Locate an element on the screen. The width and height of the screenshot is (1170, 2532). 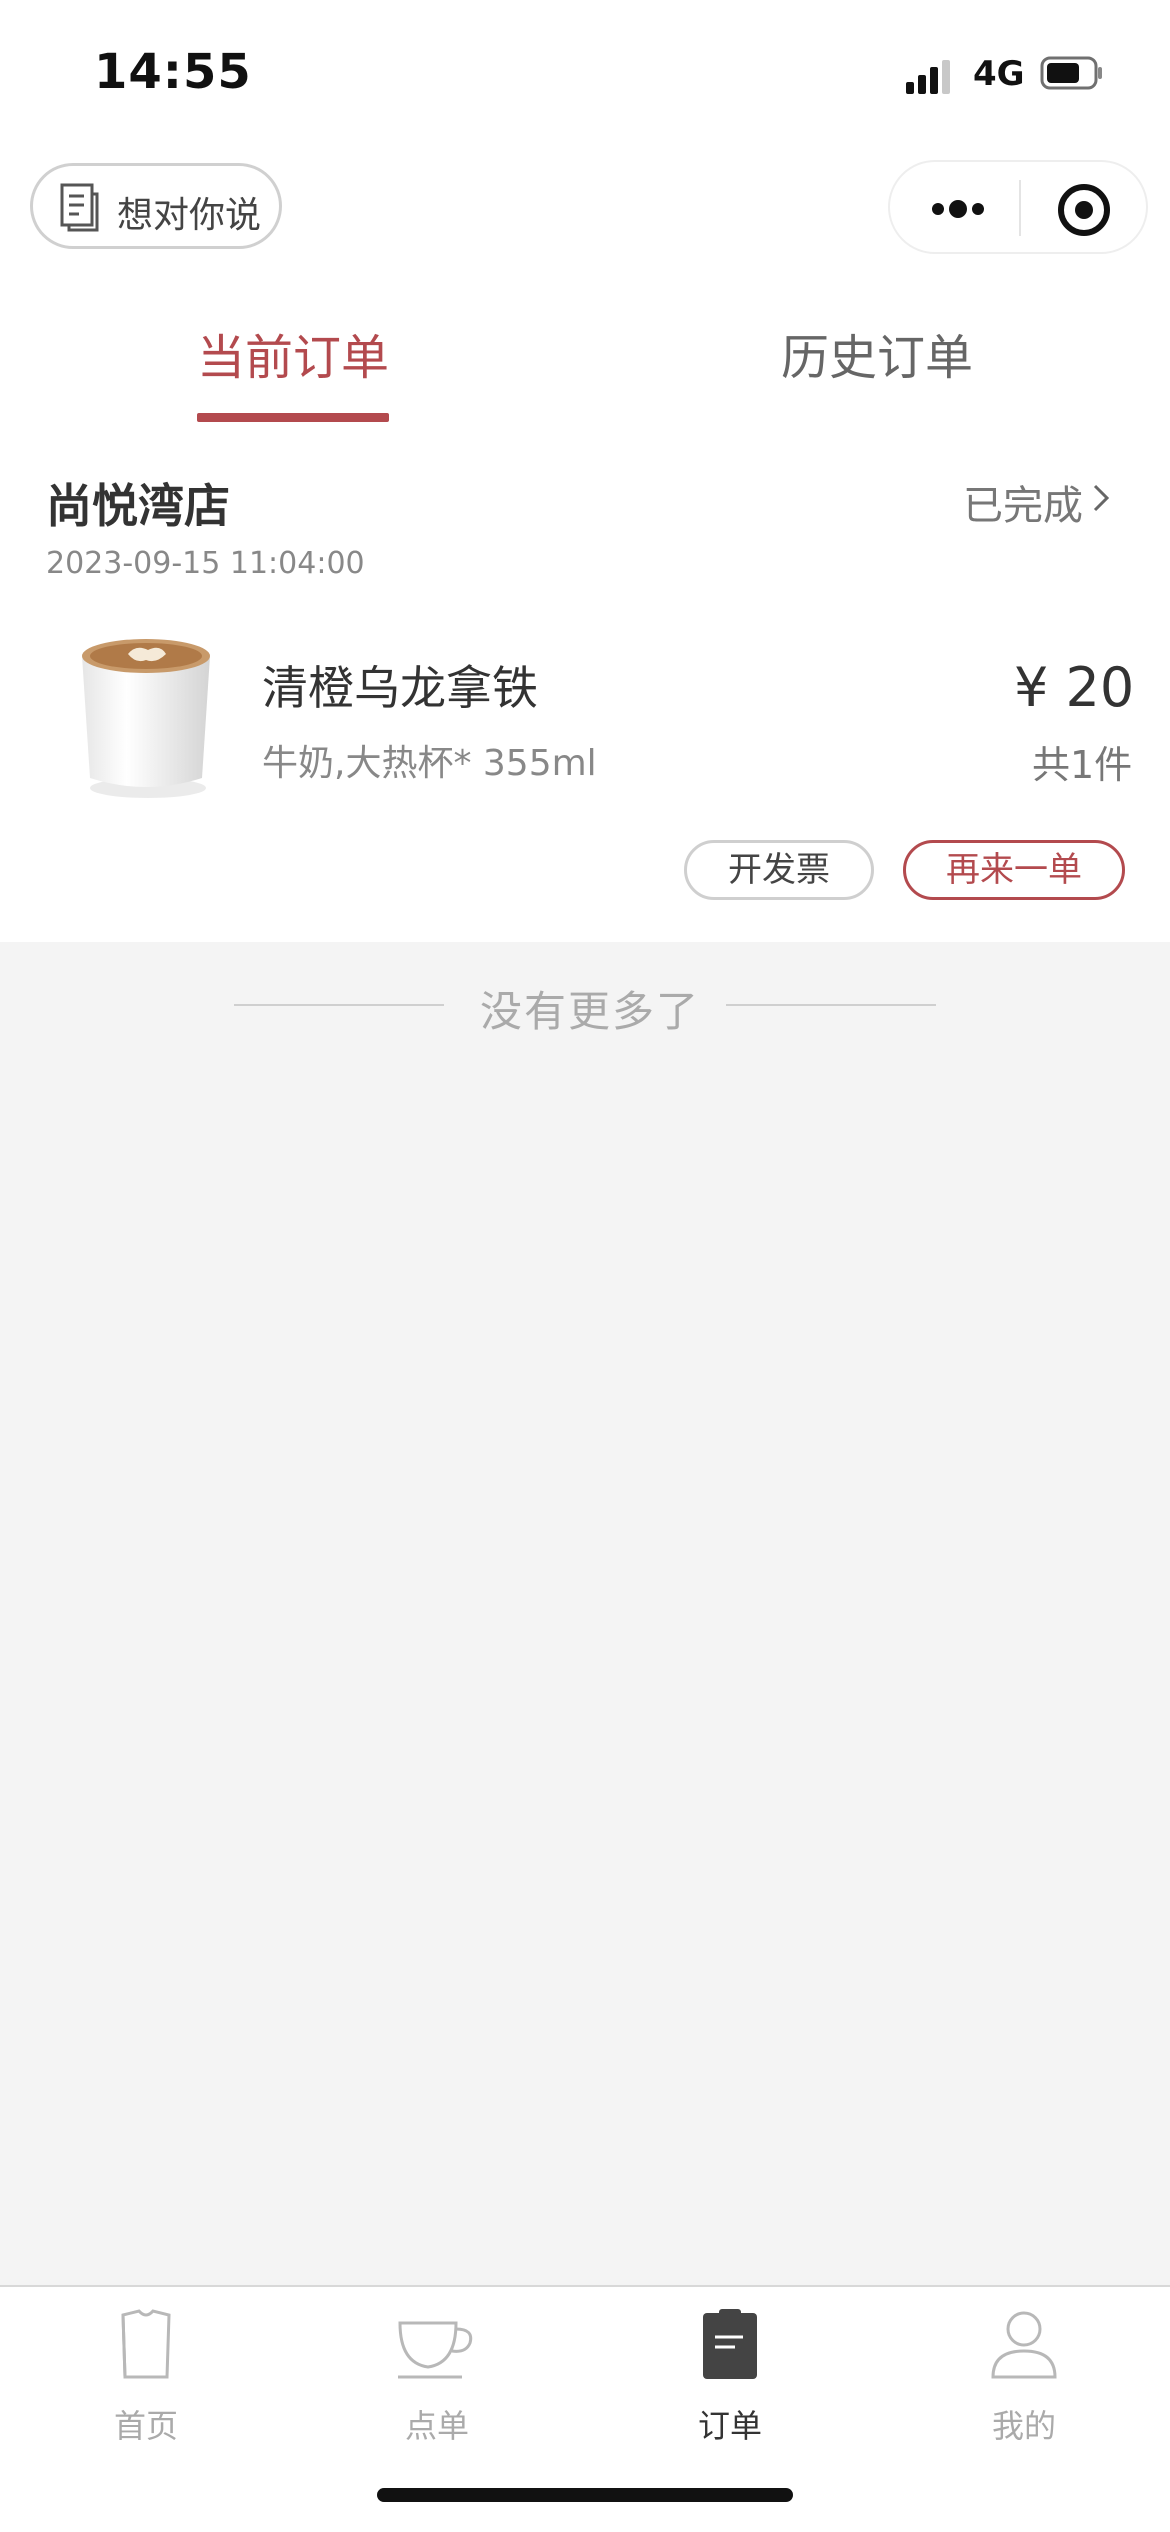
tab-history-orders: 历史订单 is located at coordinates (877, 353).